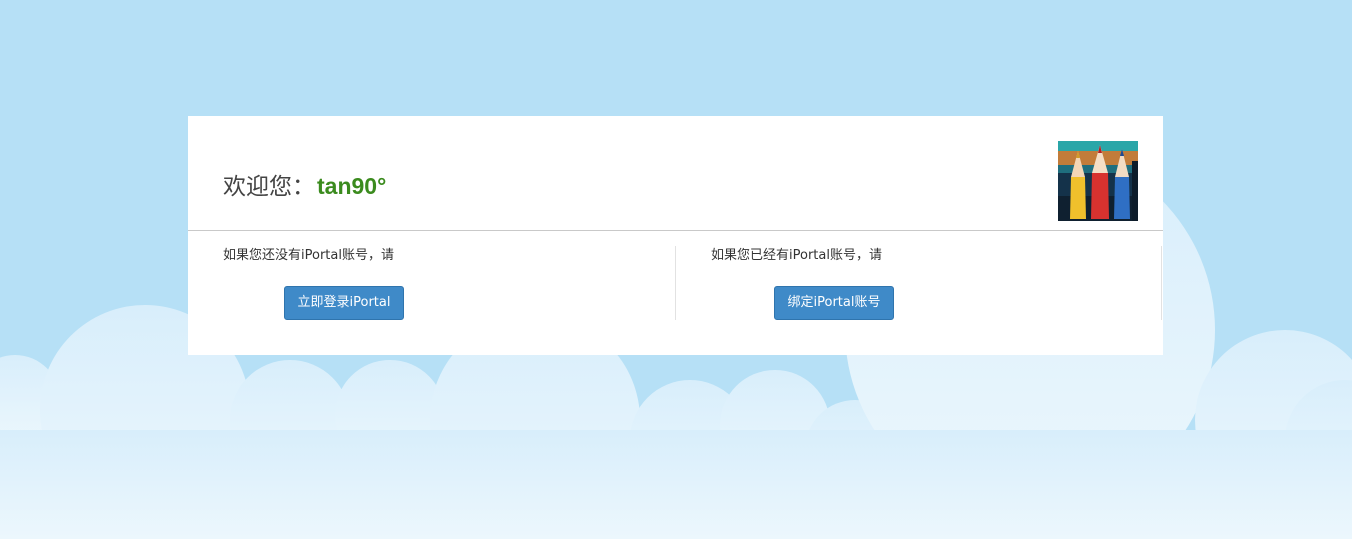  I want to click on bind-section: 如果您已经有iPortal账号，请 绑定iPortal账号, so click(919, 283).